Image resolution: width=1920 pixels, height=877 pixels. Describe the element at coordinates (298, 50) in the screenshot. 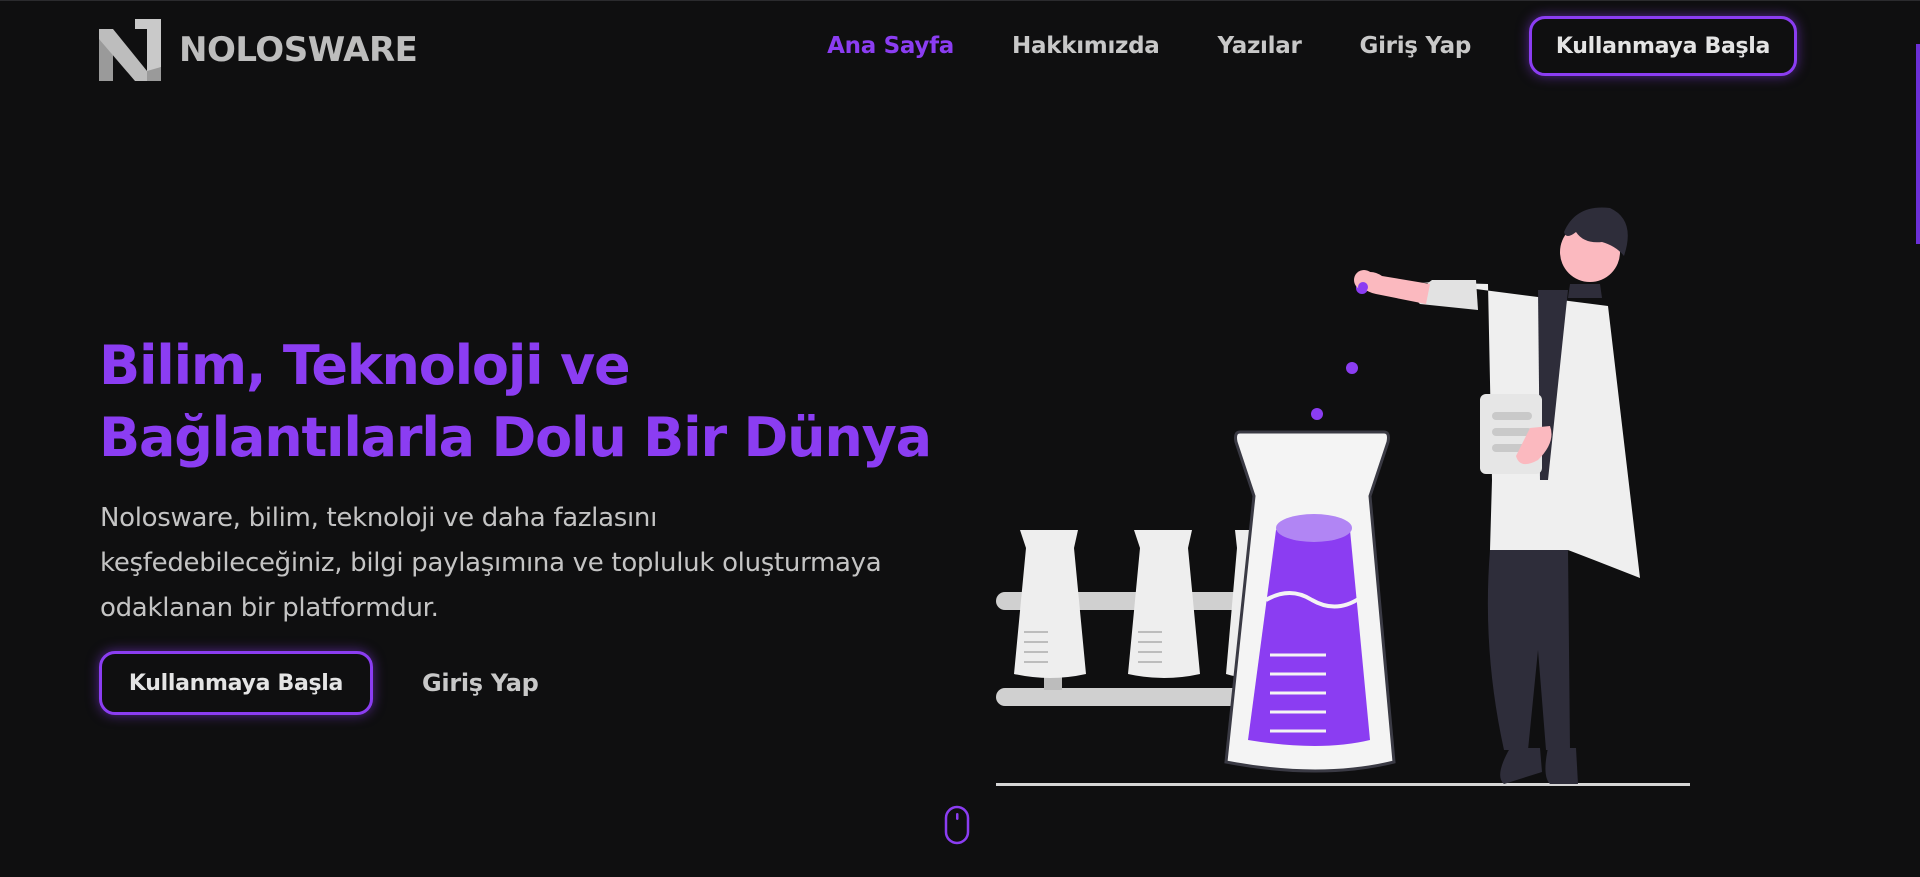

I see `brand-name: NOLOSWARE` at that location.